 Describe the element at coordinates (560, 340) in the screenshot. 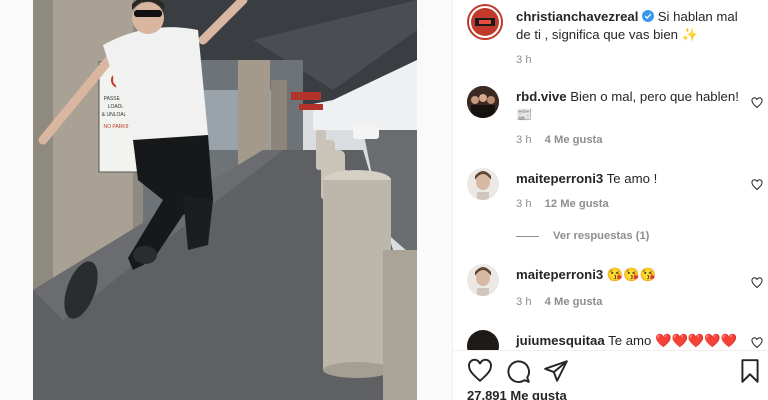

I see `comment-username: juiumesquitaa` at that location.